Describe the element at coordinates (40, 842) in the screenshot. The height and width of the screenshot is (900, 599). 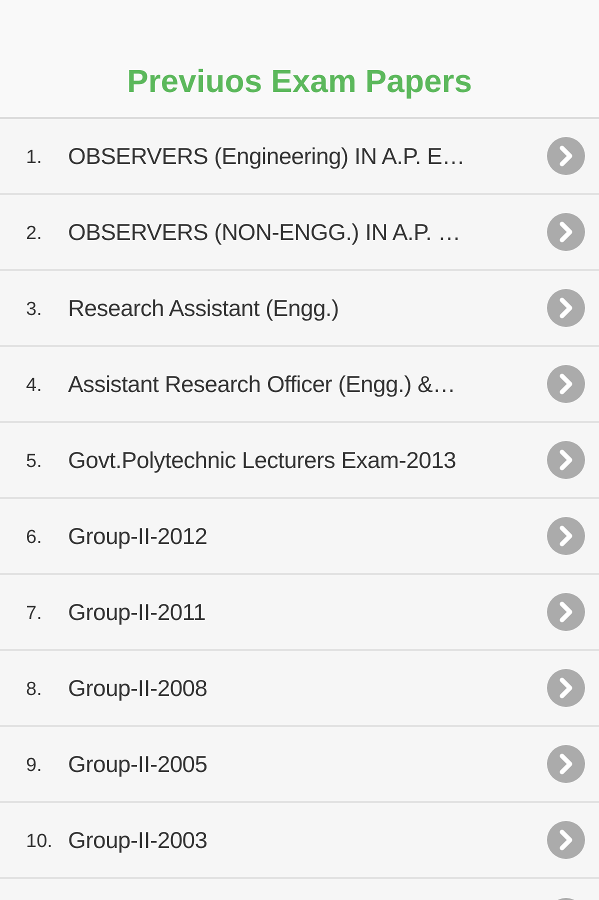
I see `item-number: 10.` at that location.